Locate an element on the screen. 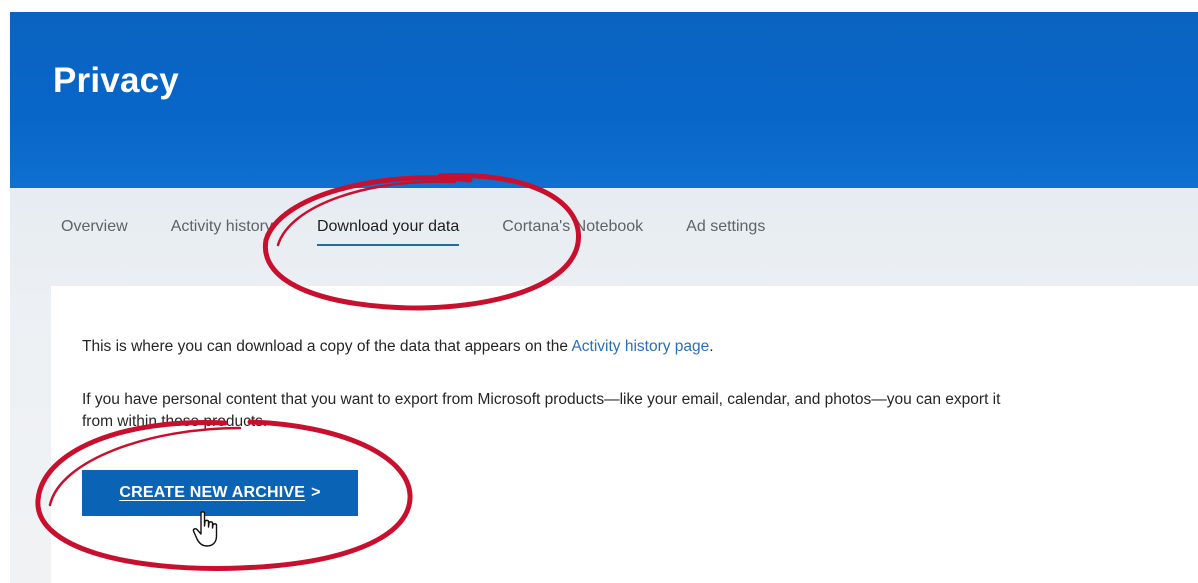 This screenshot has height=583, width=1198. top-margin is located at coordinates (599, 6).